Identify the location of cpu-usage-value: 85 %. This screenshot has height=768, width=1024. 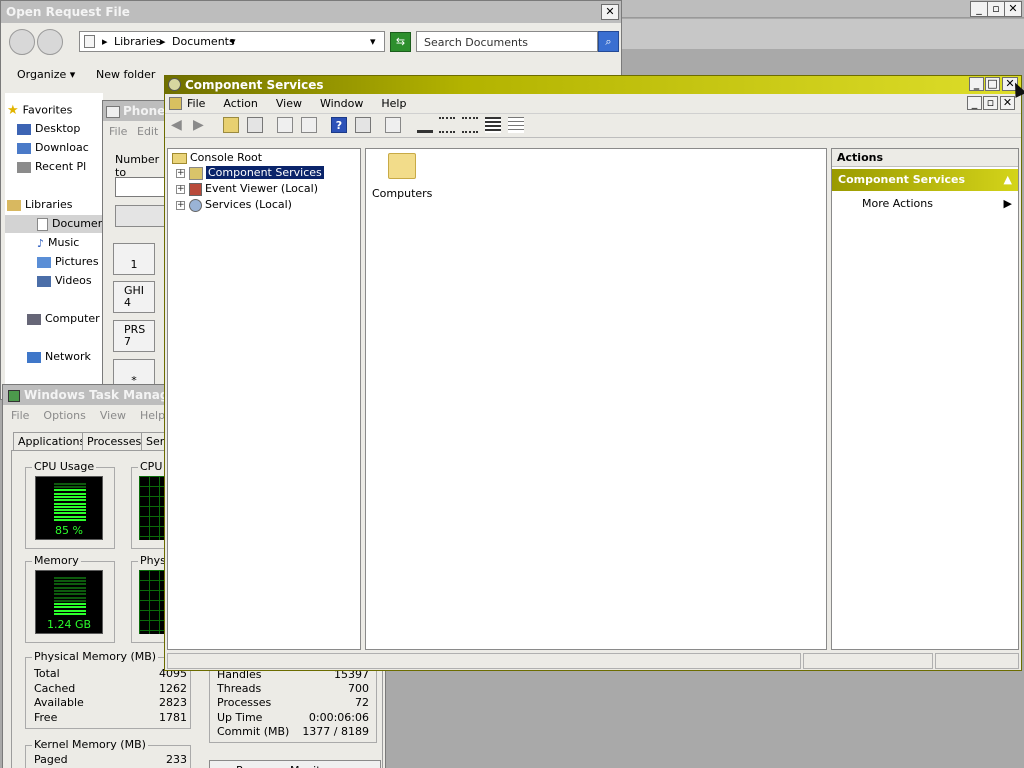
(69, 530).